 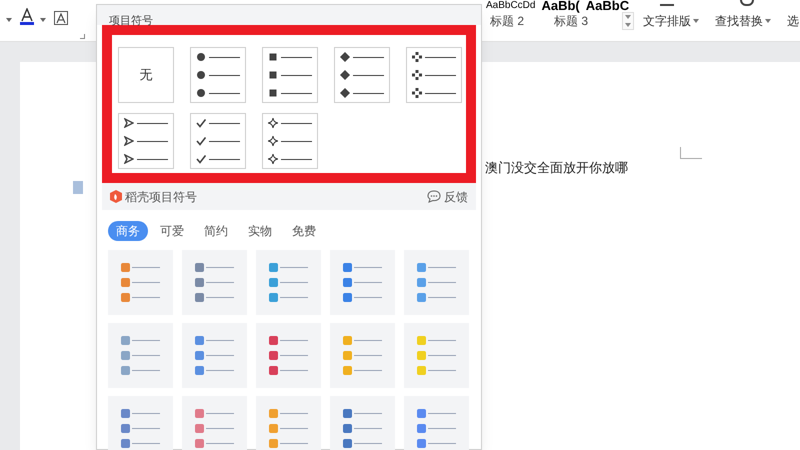 What do you see at coordinates (608, 6) in the screenshot?
I see `style-preview: AaBbC` at bounding box center [608, 6].